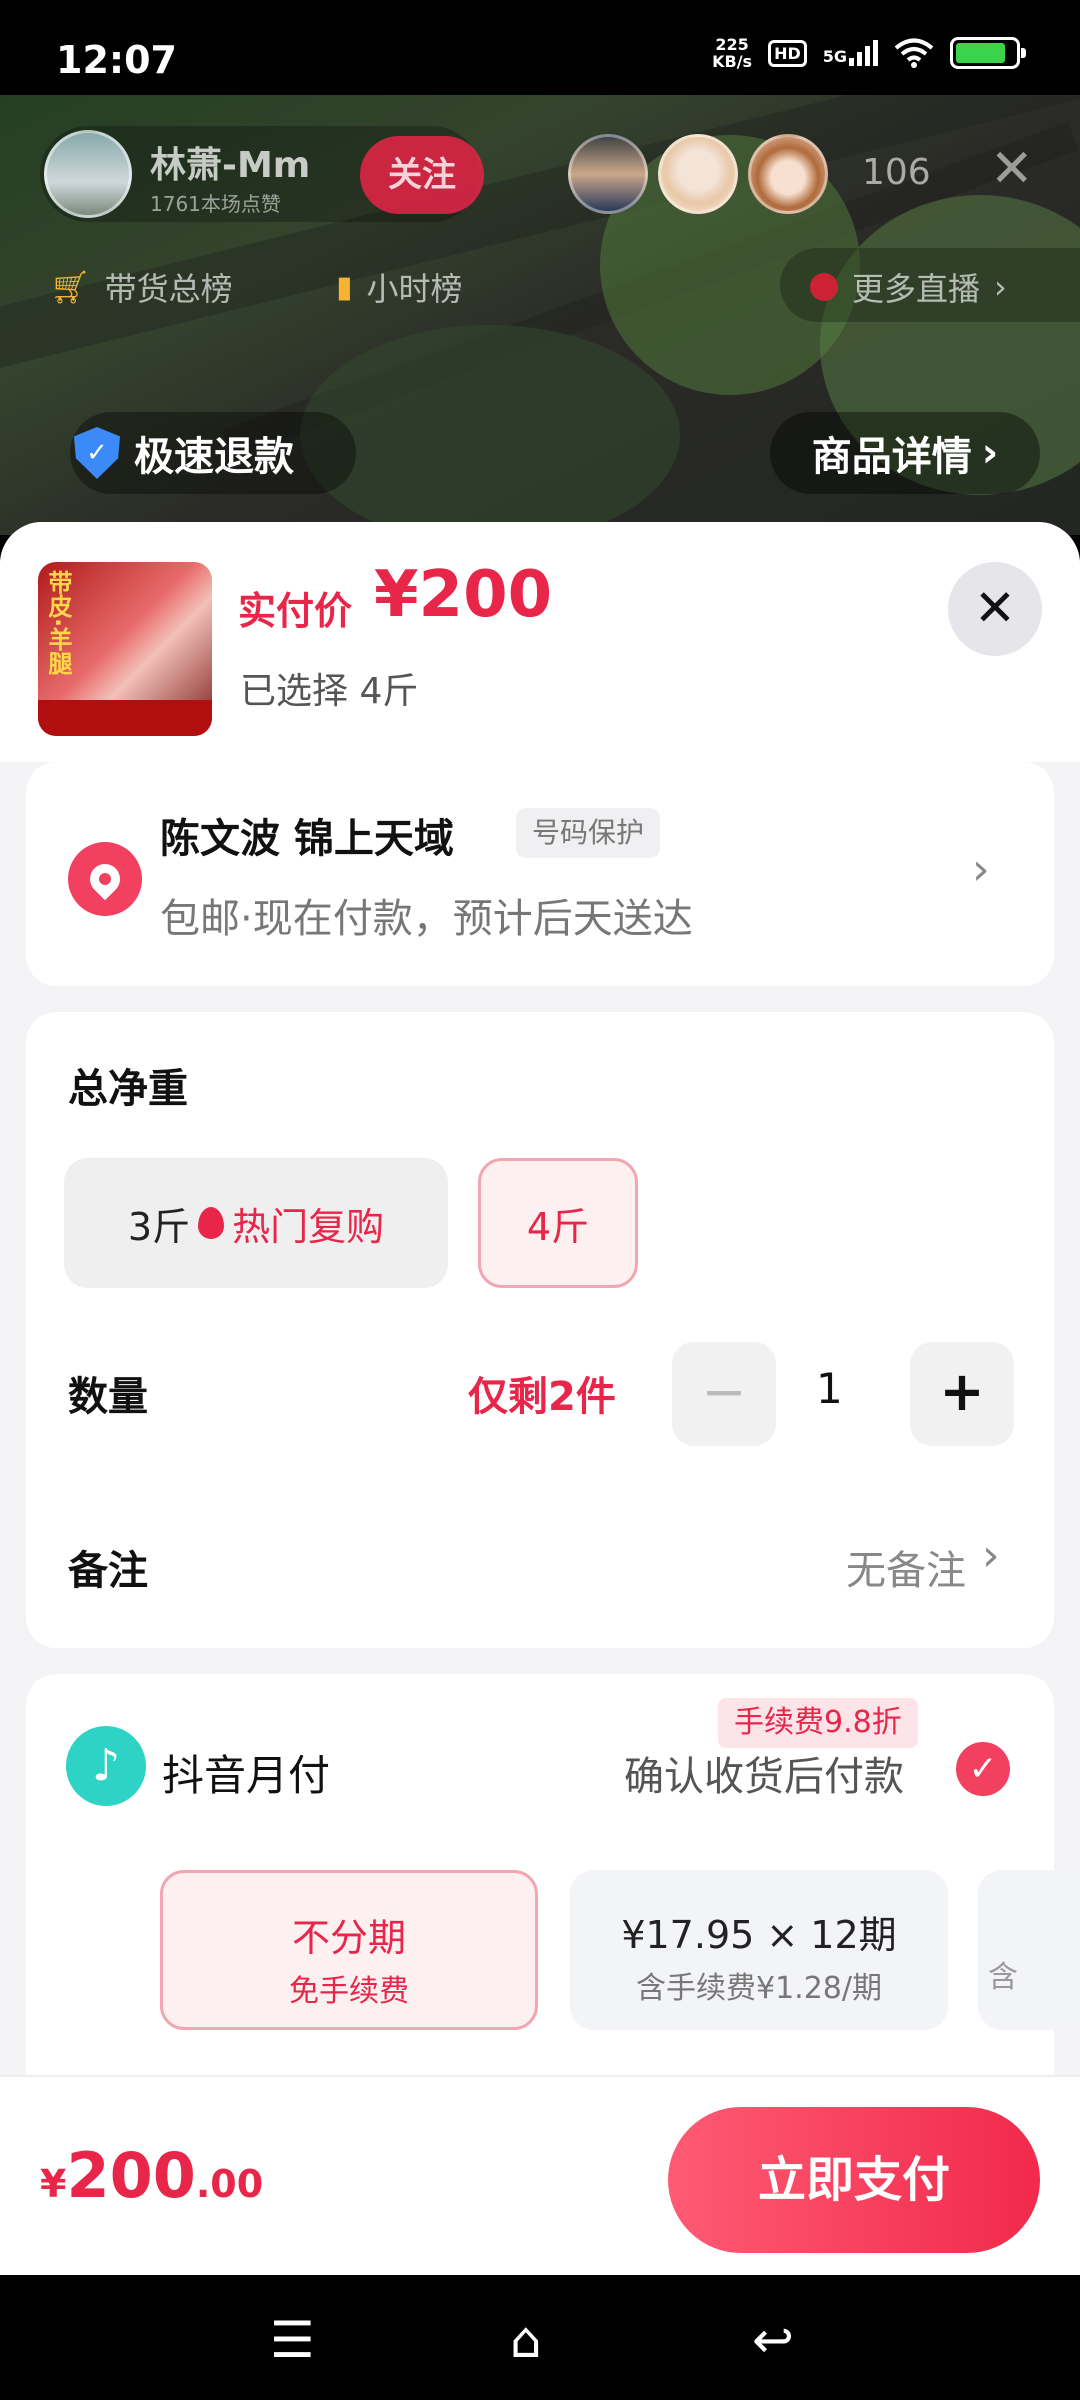 This screenshot has width=1080, height=2400. What do you see at coordinates (906, 1567) in the screenshot?
I see `remark-value: 无备注` at bounding box center [906, 1567].